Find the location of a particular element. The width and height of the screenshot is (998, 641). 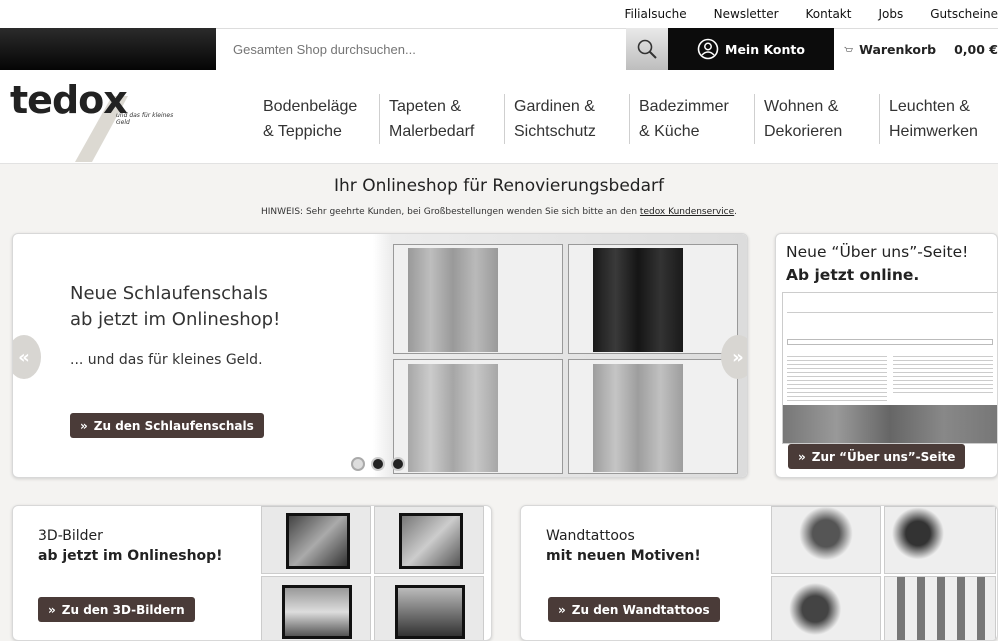

nav-label-line: & Teppiche is located at coordinates (302, 131).